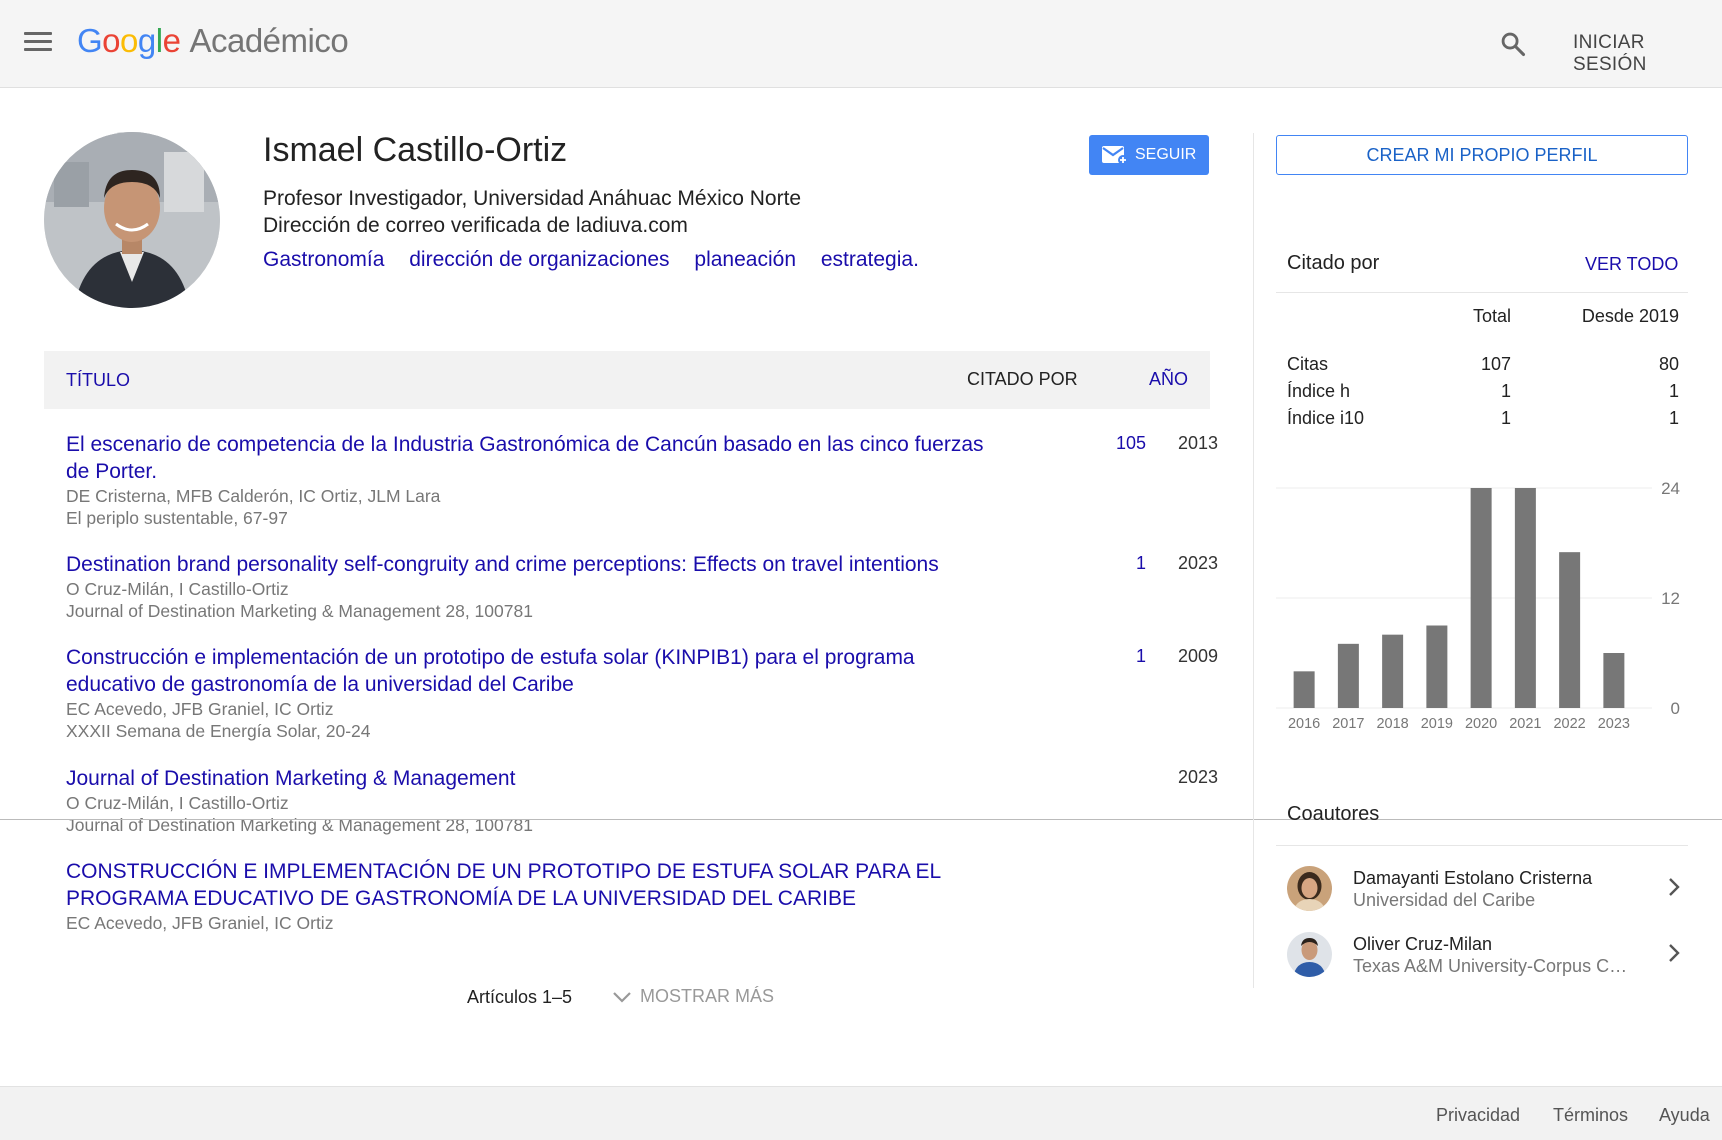 The height and width of the screenshot is (1140, 1722). I want to click on article-venue: XXXII Semana de Energía Solar, 20-24, so click(218, 731).